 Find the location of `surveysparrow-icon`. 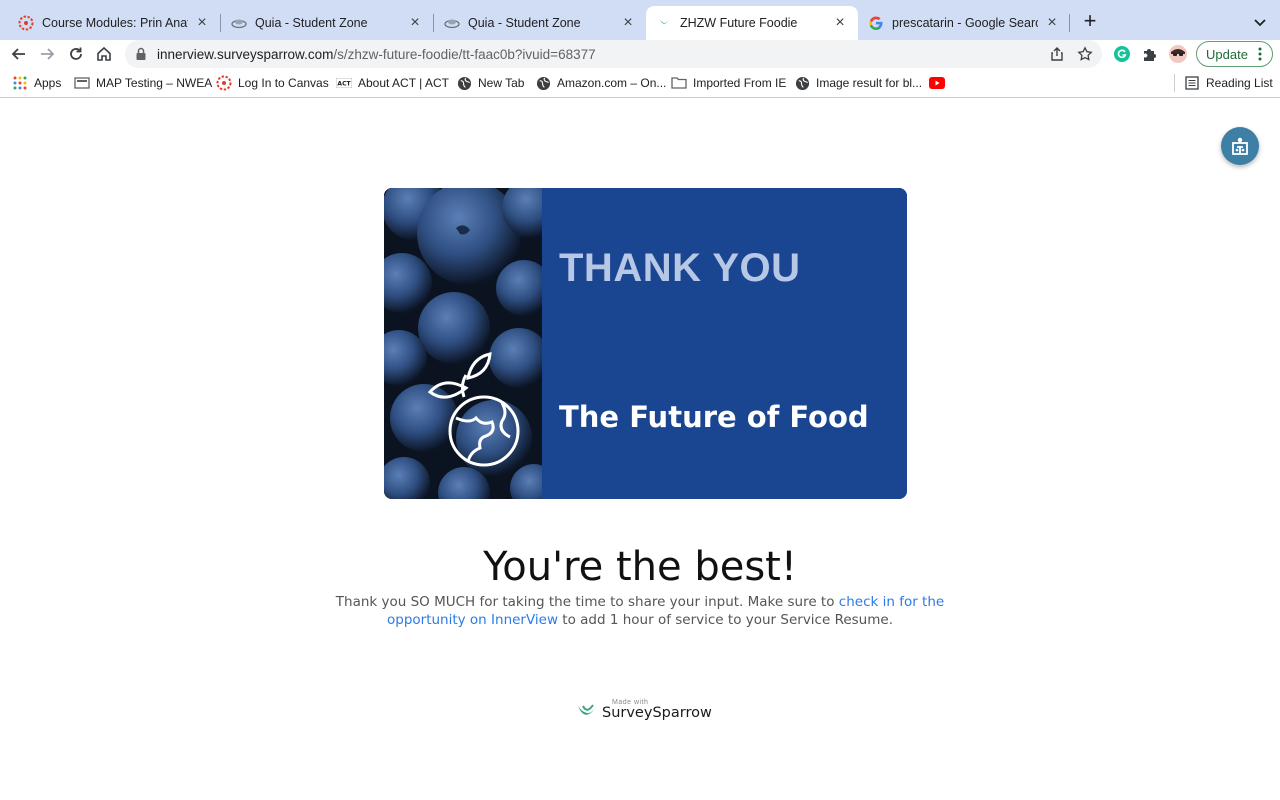

surveysparrow-icon is located at coordinates (664, 23).